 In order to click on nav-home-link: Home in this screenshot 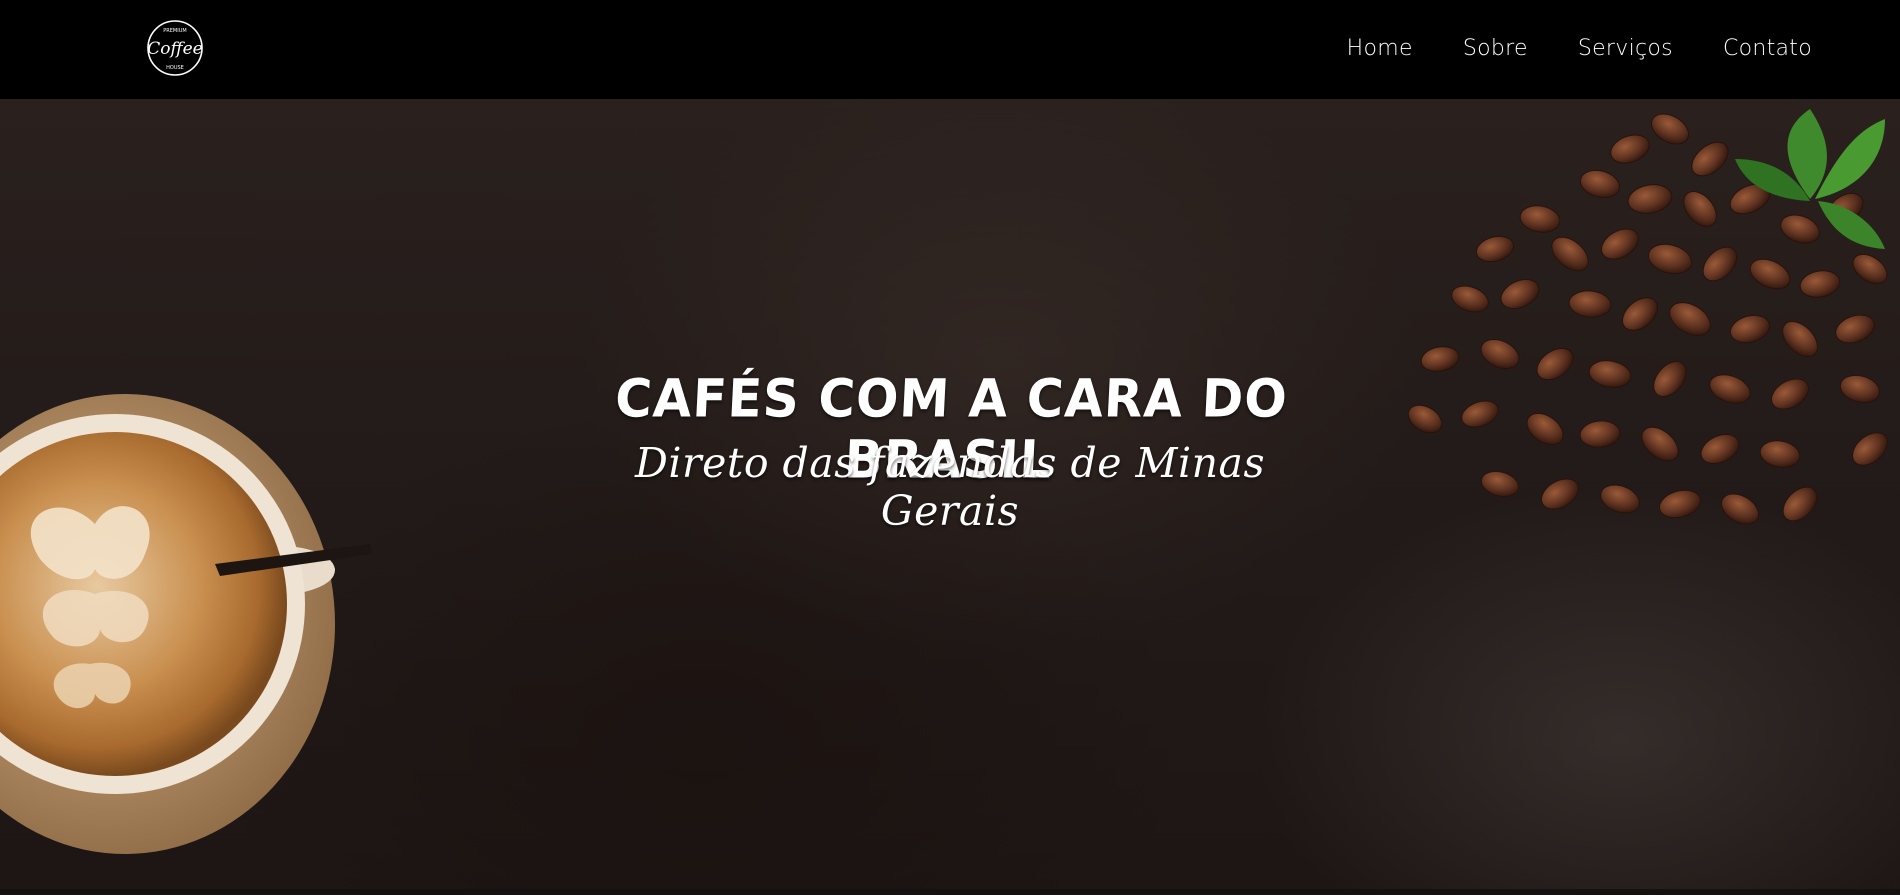, I will do `click(1380, 48)`.